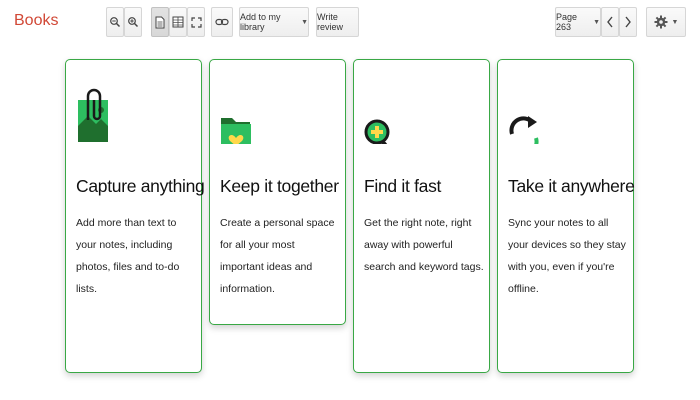 The height and width of the screenshot is (400, 700). I want to click on link-button, so click(222, 22).